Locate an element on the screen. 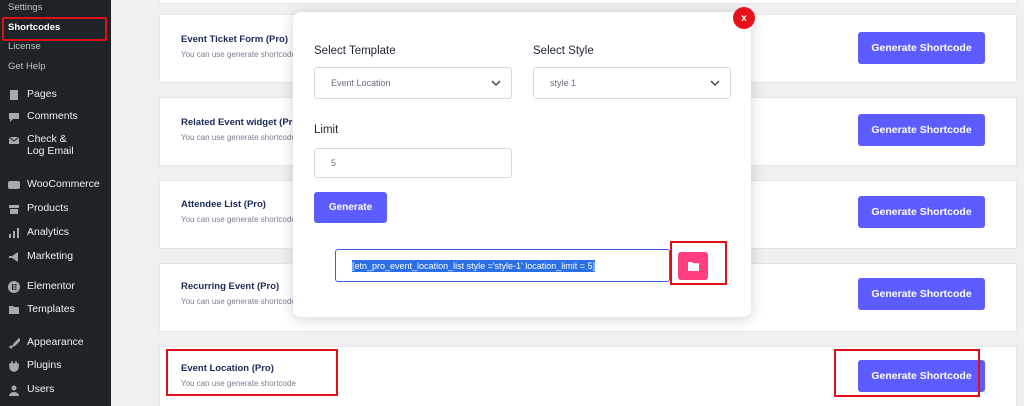 This screenshot has height=406, width=1024. menu-item-analytics: Analytics is located at coordinates (38, 232).